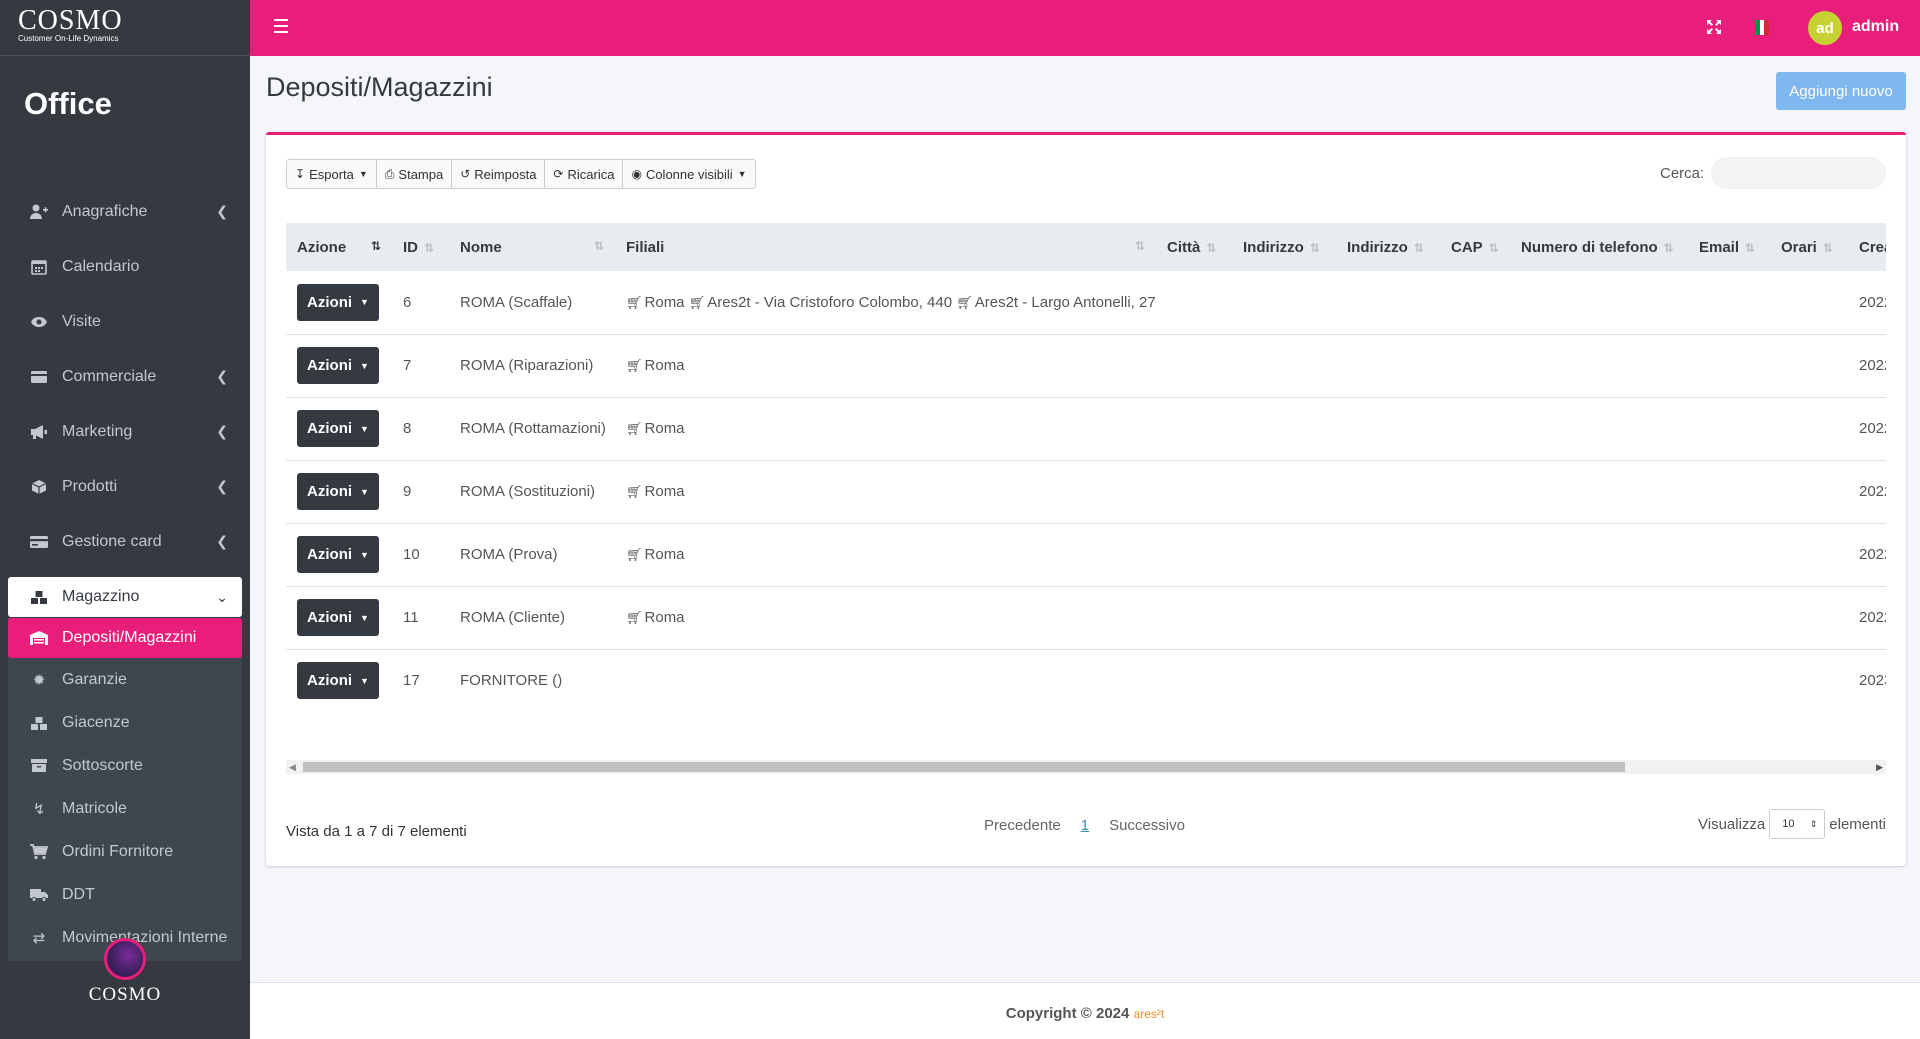 This screenshot has width=1920, height=1039. Describe the element at coordinates (1599, 680) in the screenshot. I see `cell-telefono` at that location.